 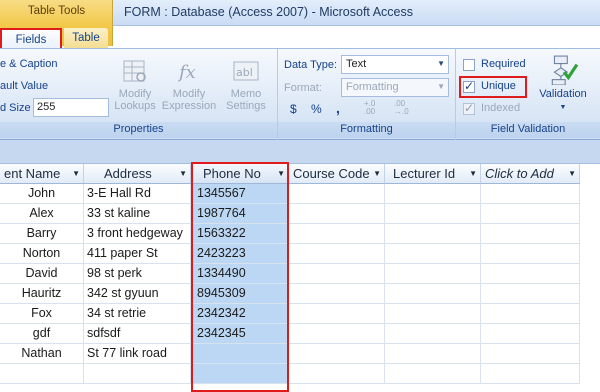 I want to click on properties-group-label: Properties, so click(x=138, y=130).